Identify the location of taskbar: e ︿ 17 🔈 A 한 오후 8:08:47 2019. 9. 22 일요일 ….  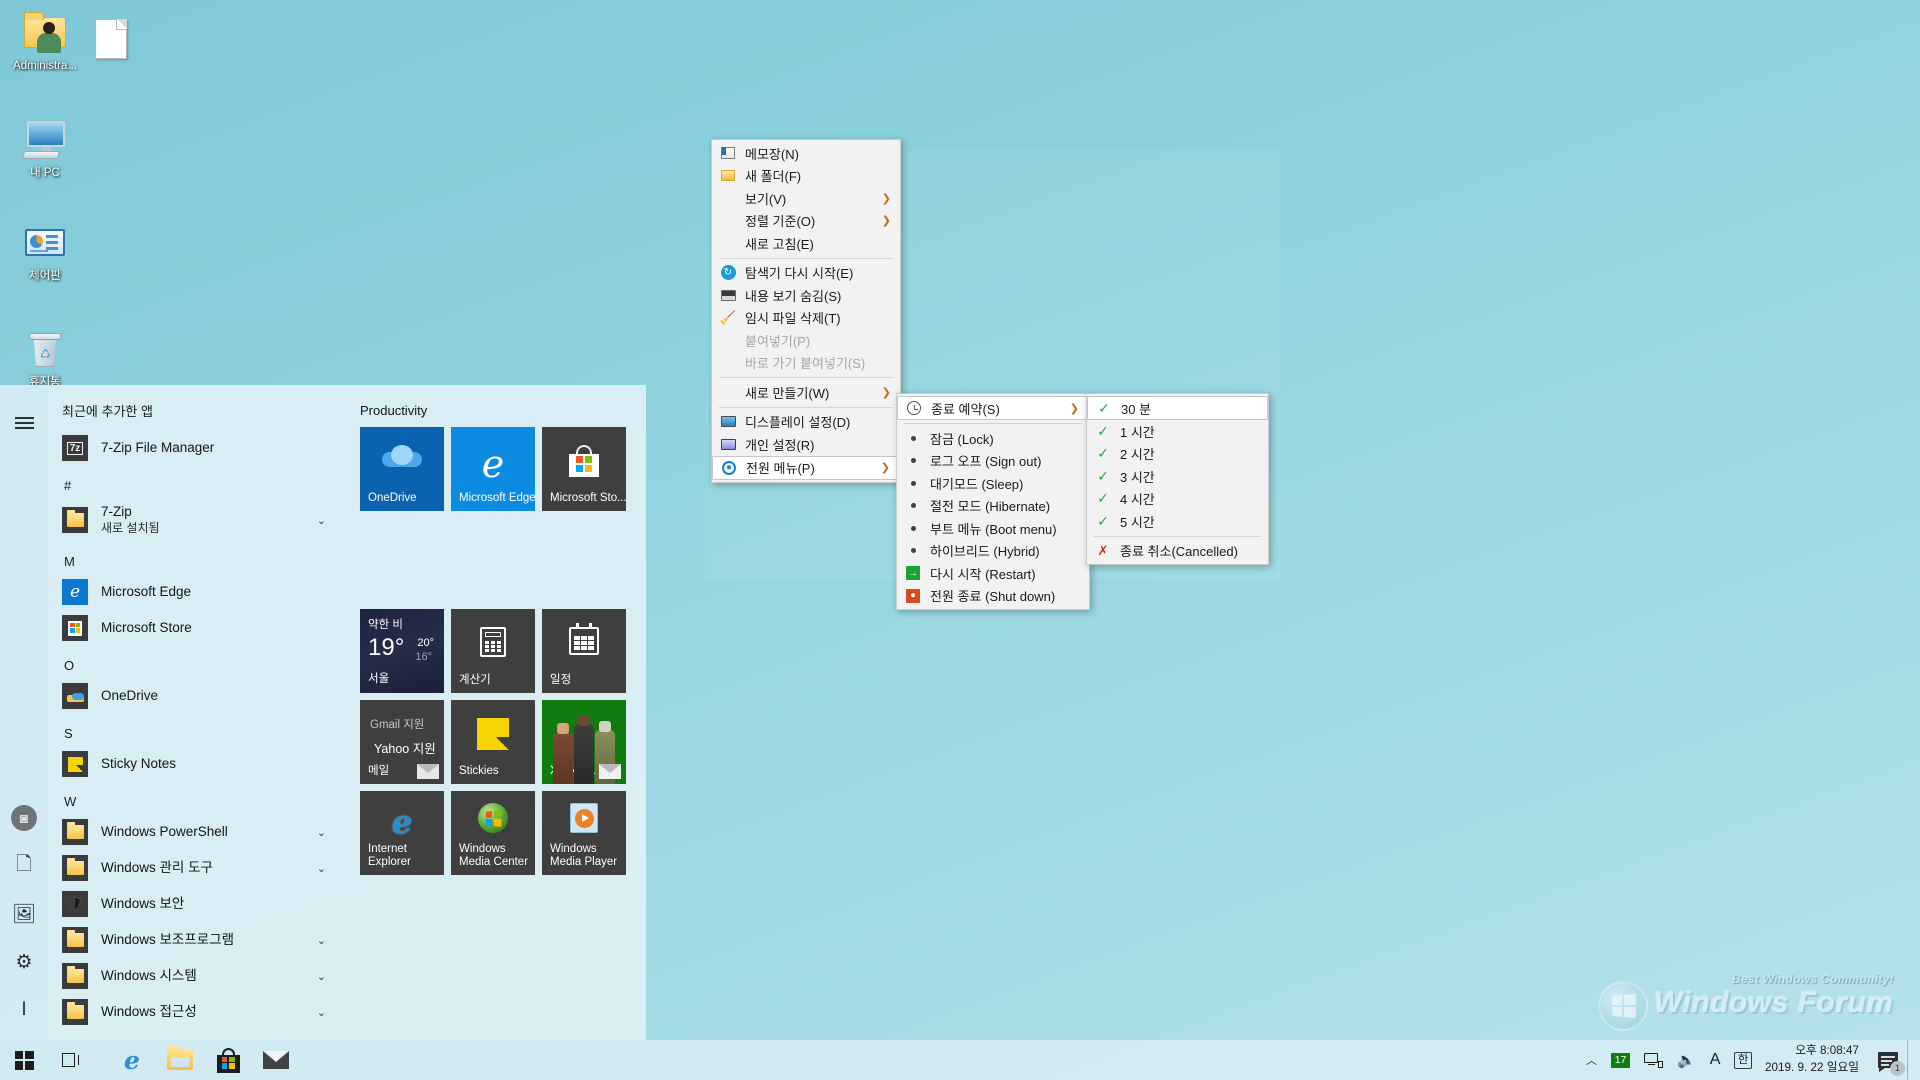
(960, 1060).